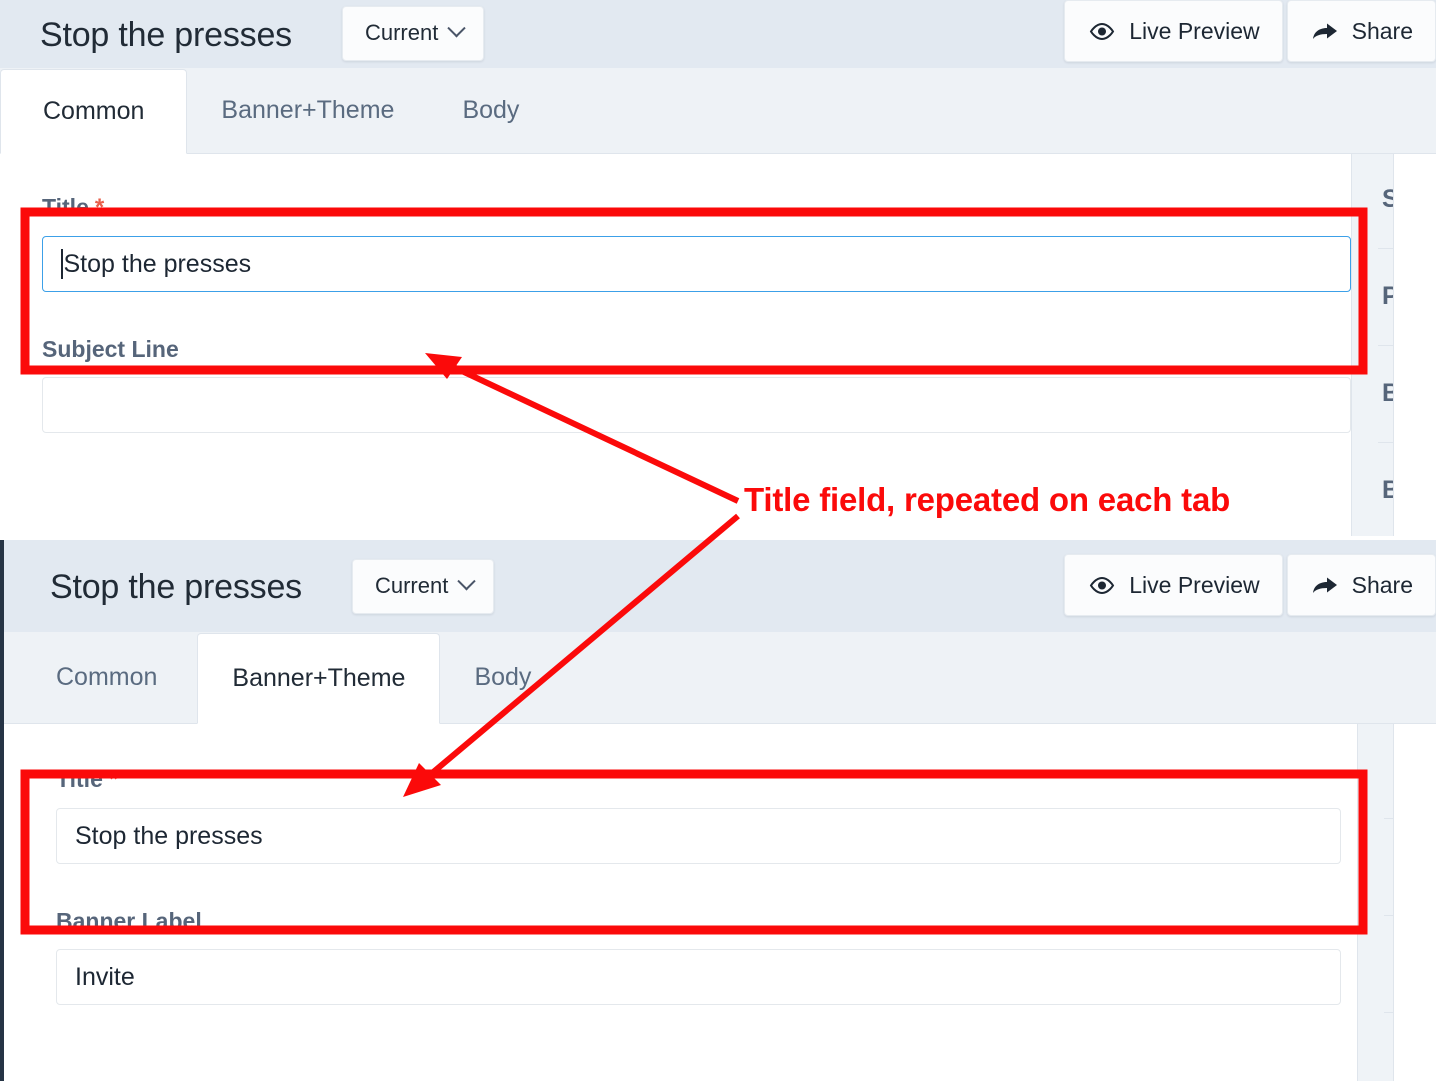 The width and height of the screenshot is (1436, 1081). Describe the element at coordinates (698, 934) in the screenshot. I see `field-banner-label: Banner Label Invite` at that location.